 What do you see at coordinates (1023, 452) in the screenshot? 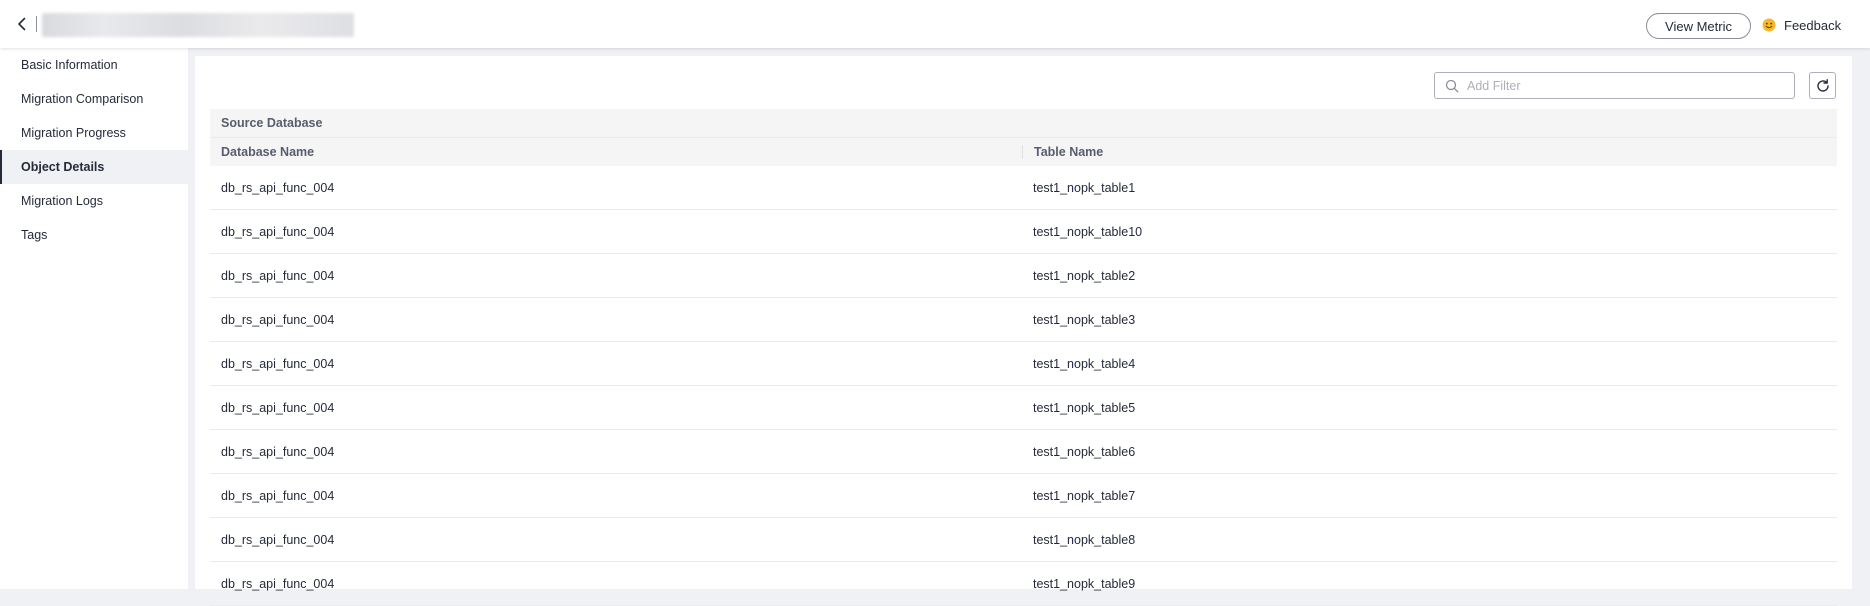
I see `table-row: db_rs_api_func_004 test1_nopk_table6` at bounding box center [1023, 452].